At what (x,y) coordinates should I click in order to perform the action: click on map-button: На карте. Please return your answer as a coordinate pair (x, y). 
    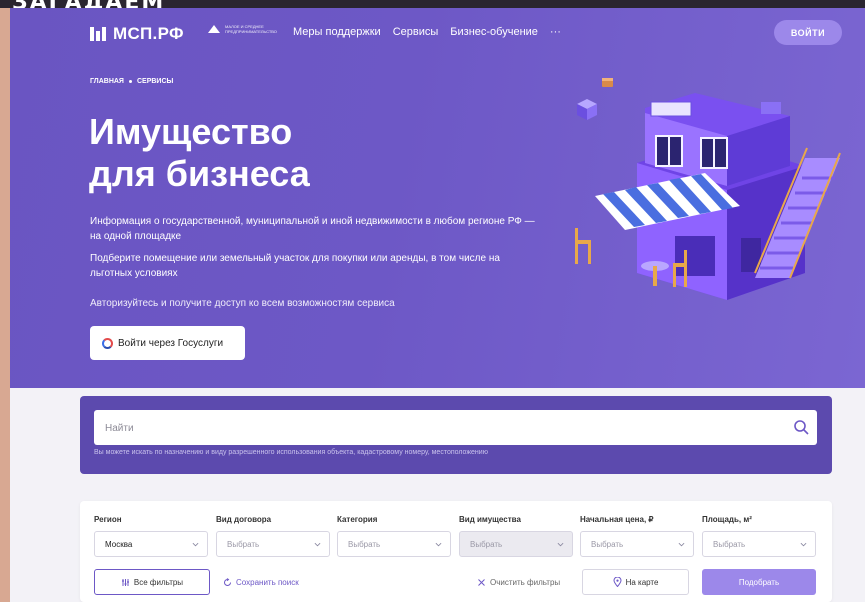
    Looking at the image, I should click on (635, 582).